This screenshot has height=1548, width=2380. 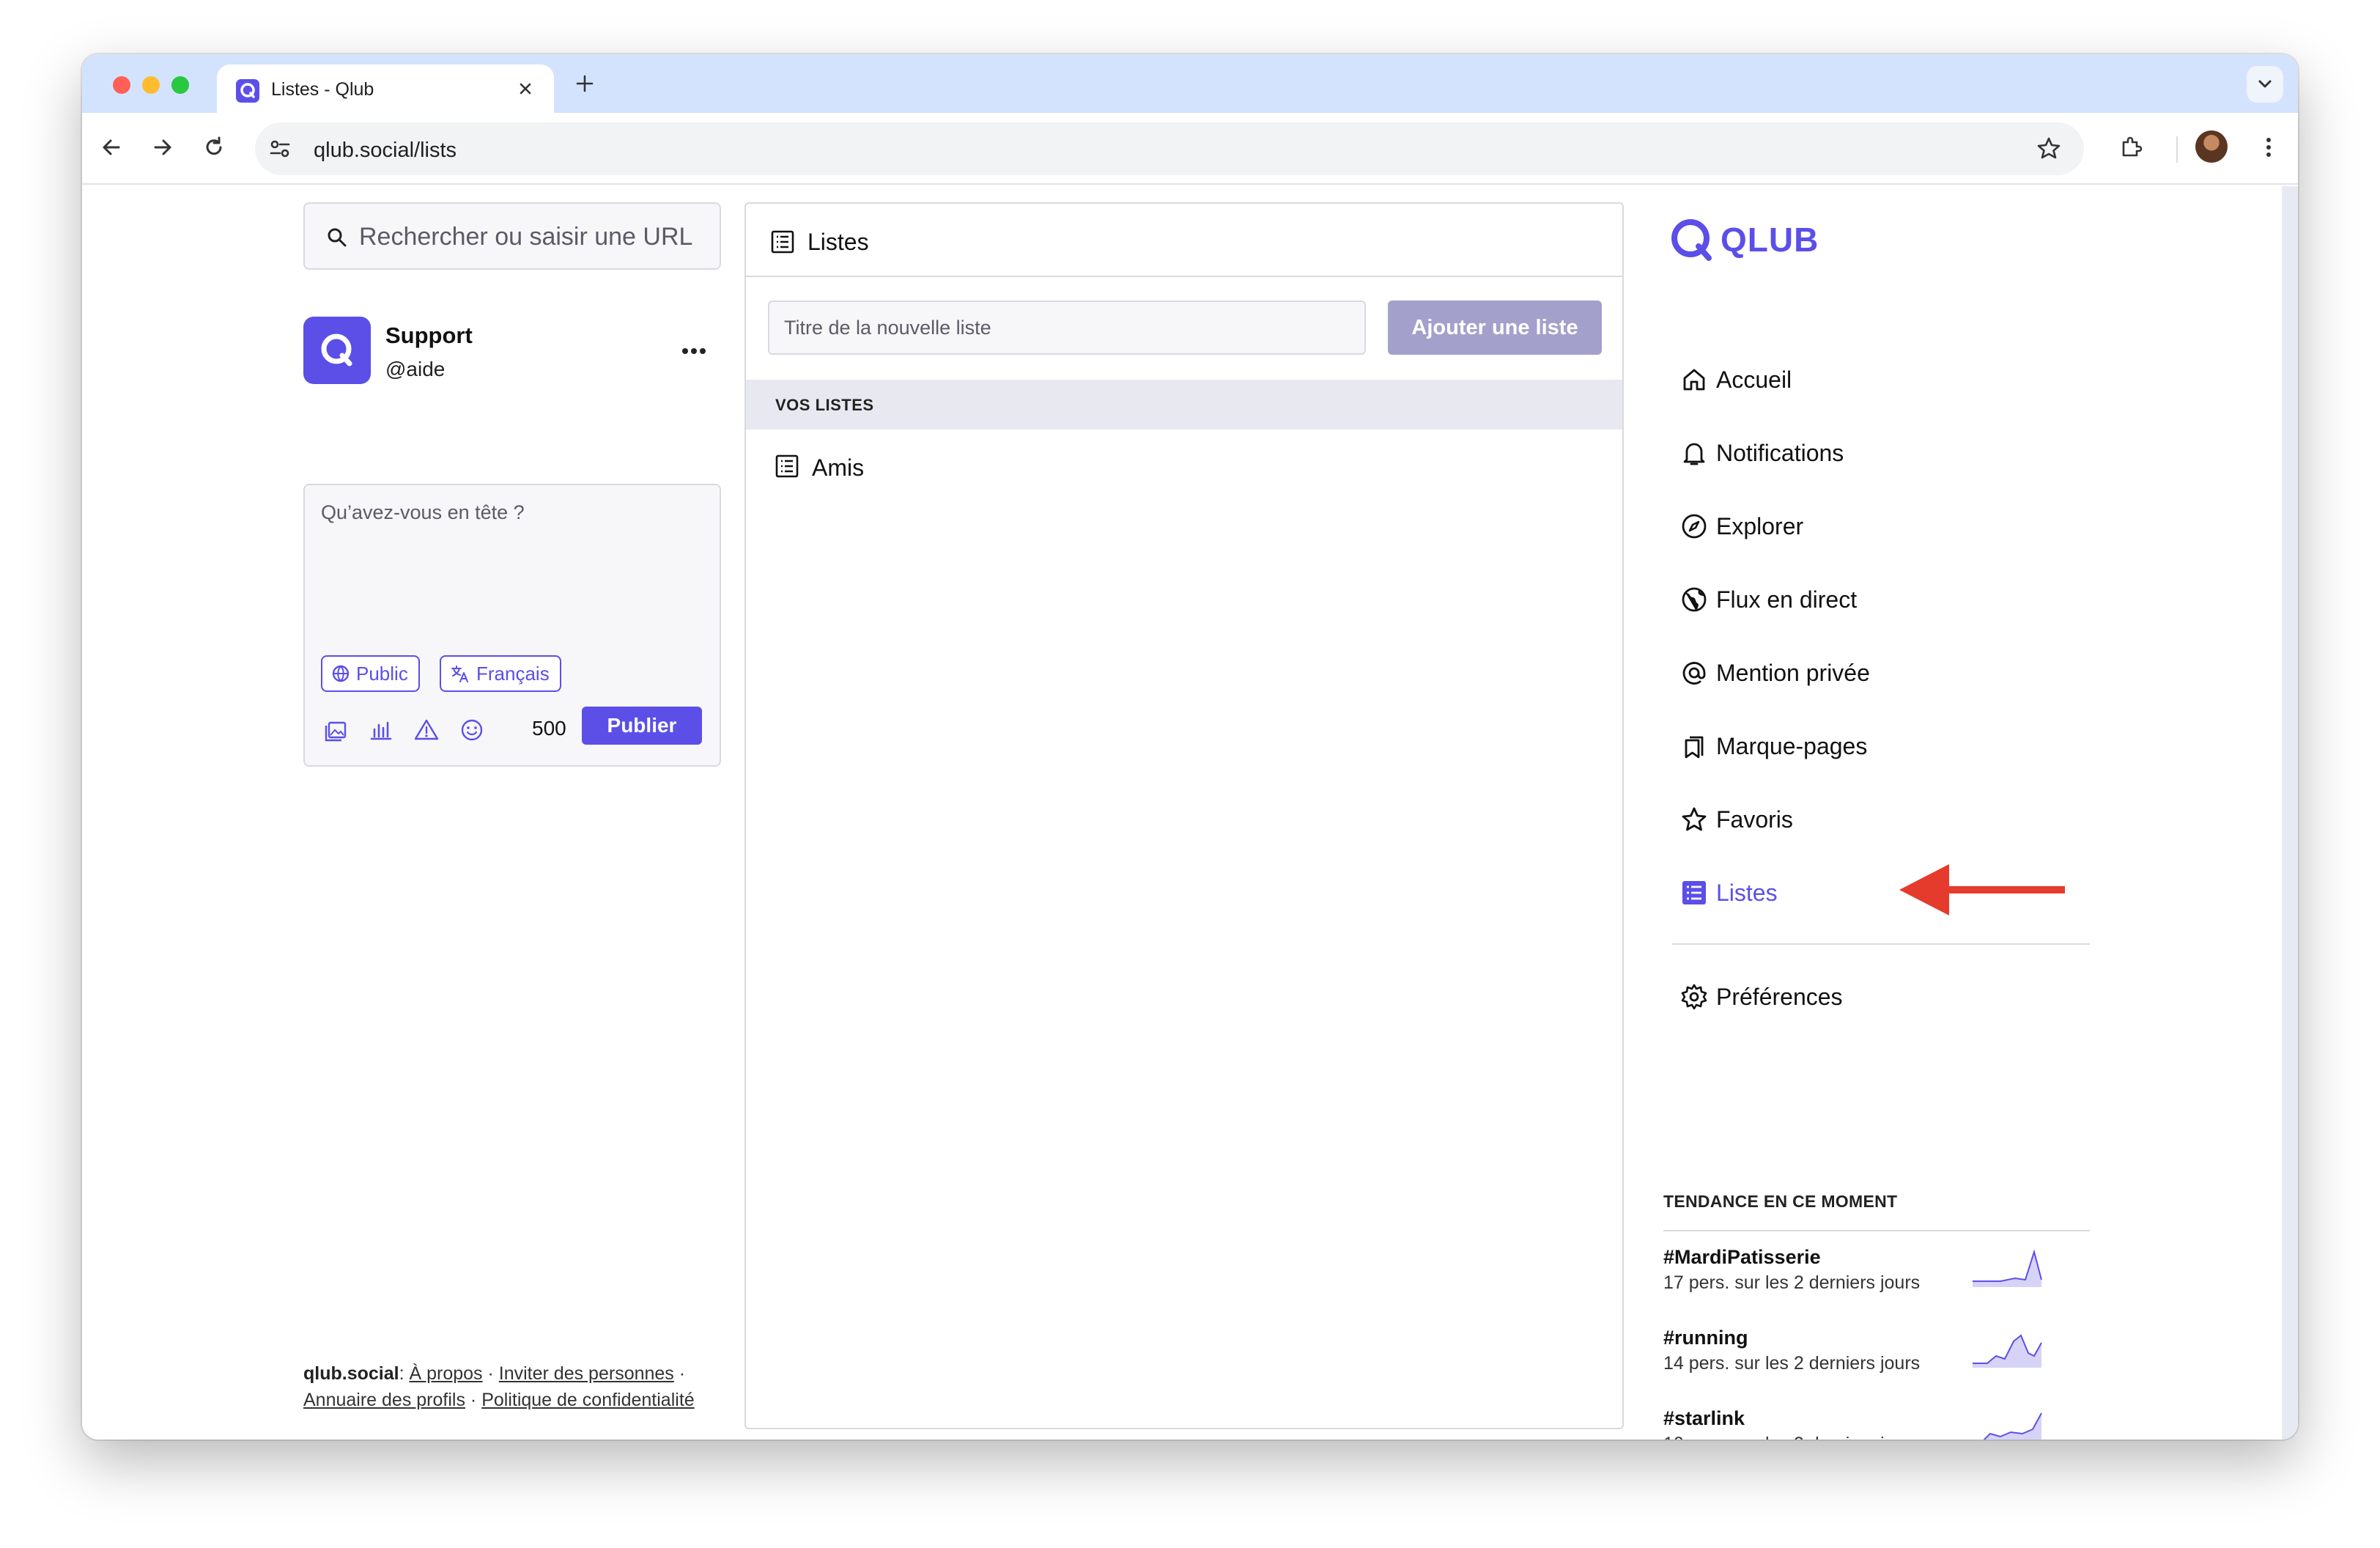 What do you see at coordinates (1169, 148) in the screenshot?
I see `address-bar: qlub.social/lists` at bounding box center [1169, 148].